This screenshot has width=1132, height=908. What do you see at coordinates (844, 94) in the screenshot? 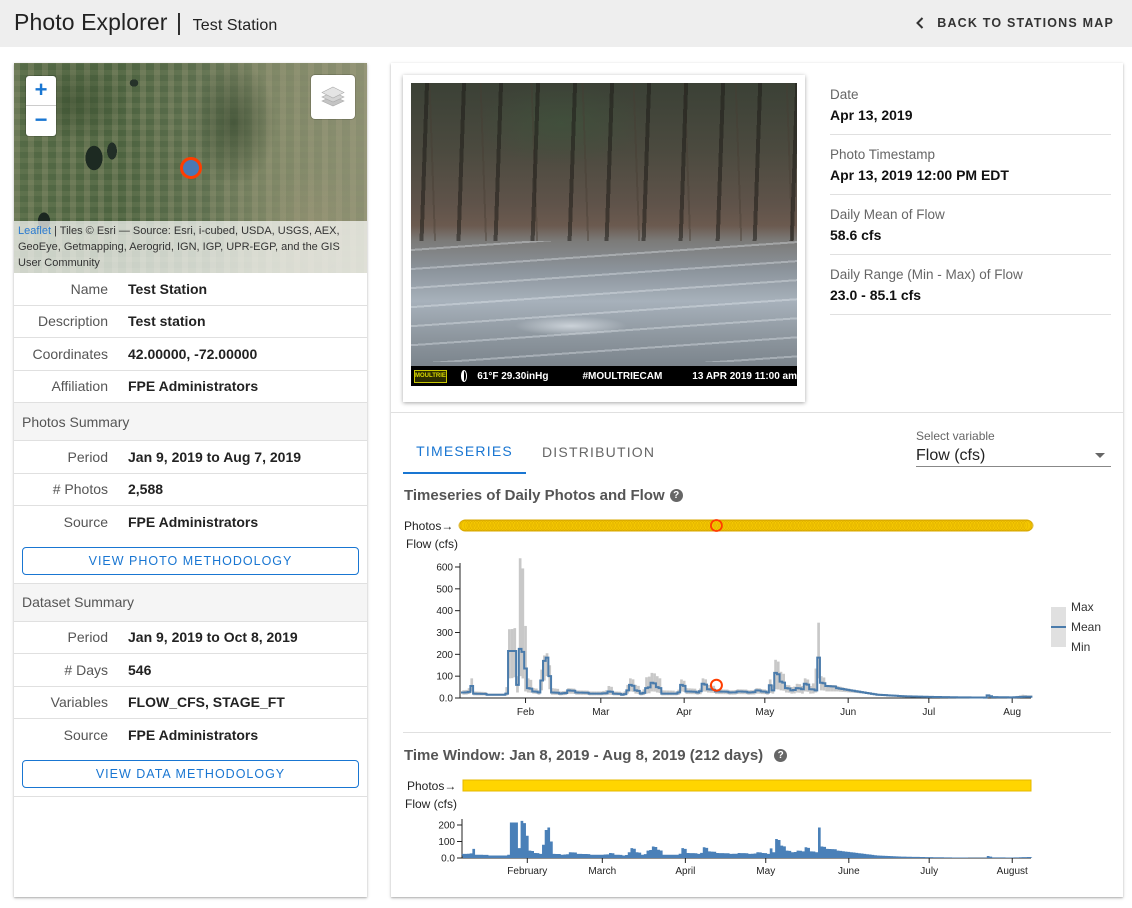
I see `meta-label: Date` at bounding box center [844, 94].